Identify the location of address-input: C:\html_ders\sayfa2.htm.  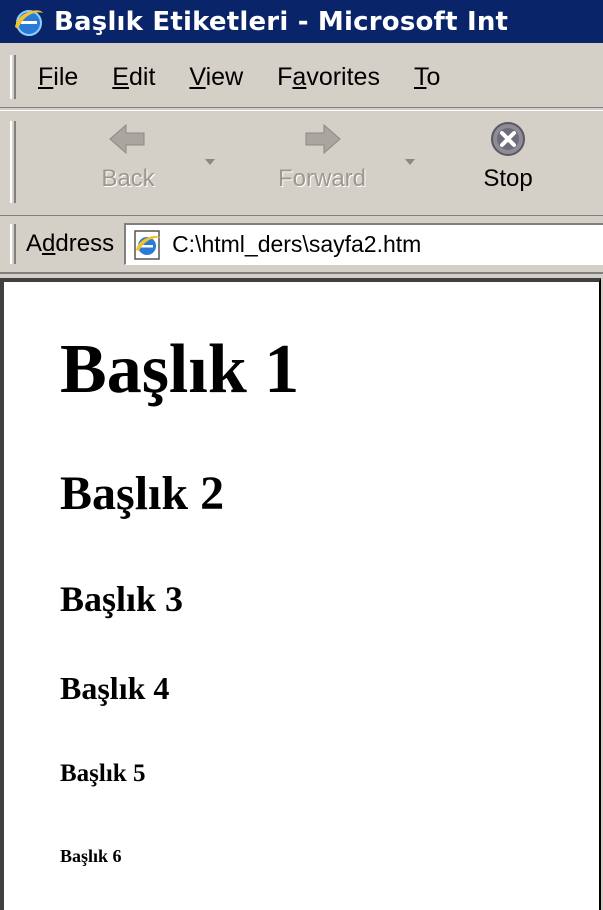
(363, 244).